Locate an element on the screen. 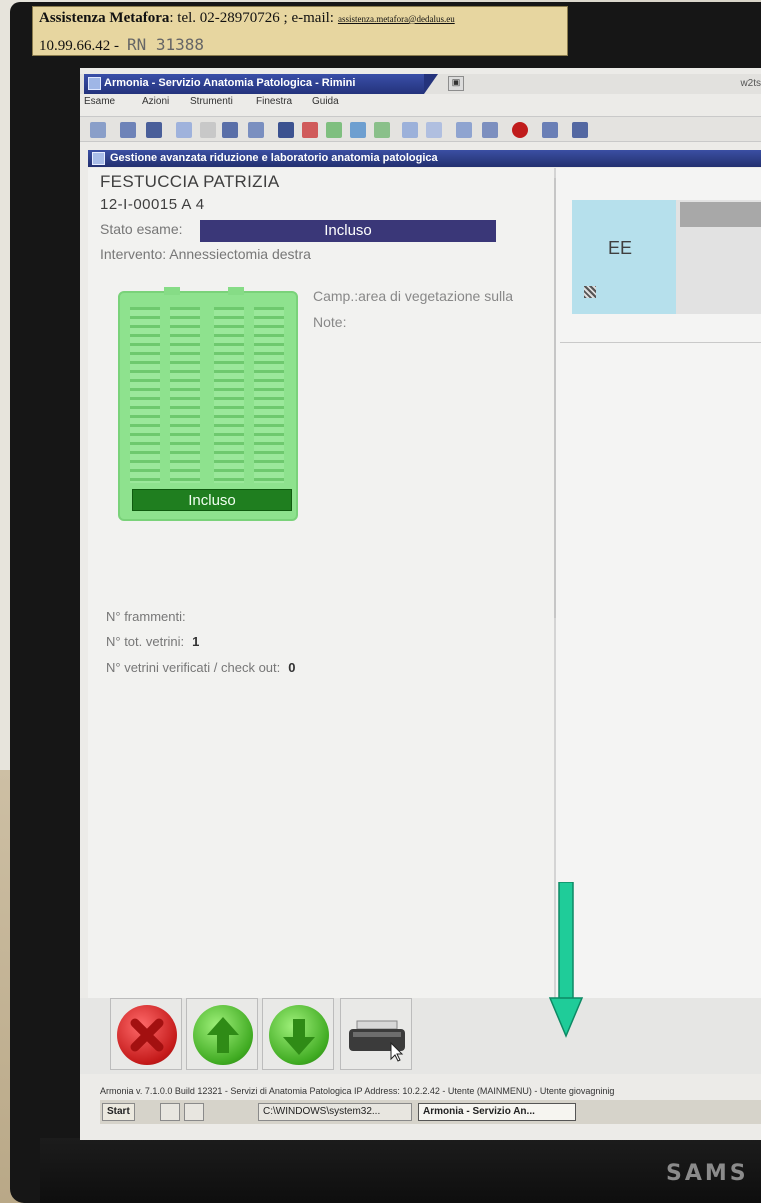 This screenshot has width=761, height=1203. toolbar-close-icon is located at coordinates (520, 130).